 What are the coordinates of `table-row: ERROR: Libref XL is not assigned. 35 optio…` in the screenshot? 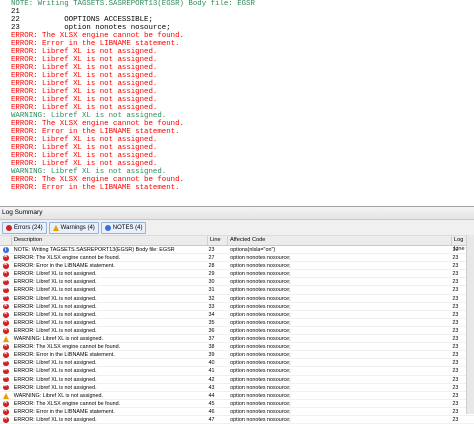 It's located at (237, 322).